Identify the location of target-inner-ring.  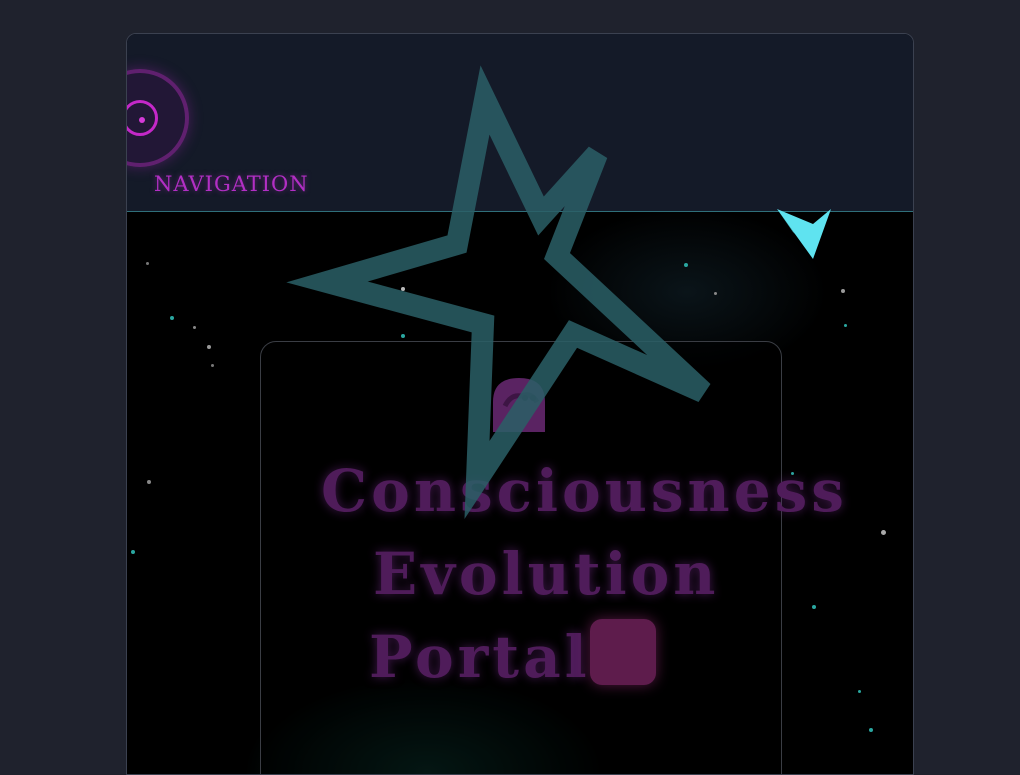
(142, 118).